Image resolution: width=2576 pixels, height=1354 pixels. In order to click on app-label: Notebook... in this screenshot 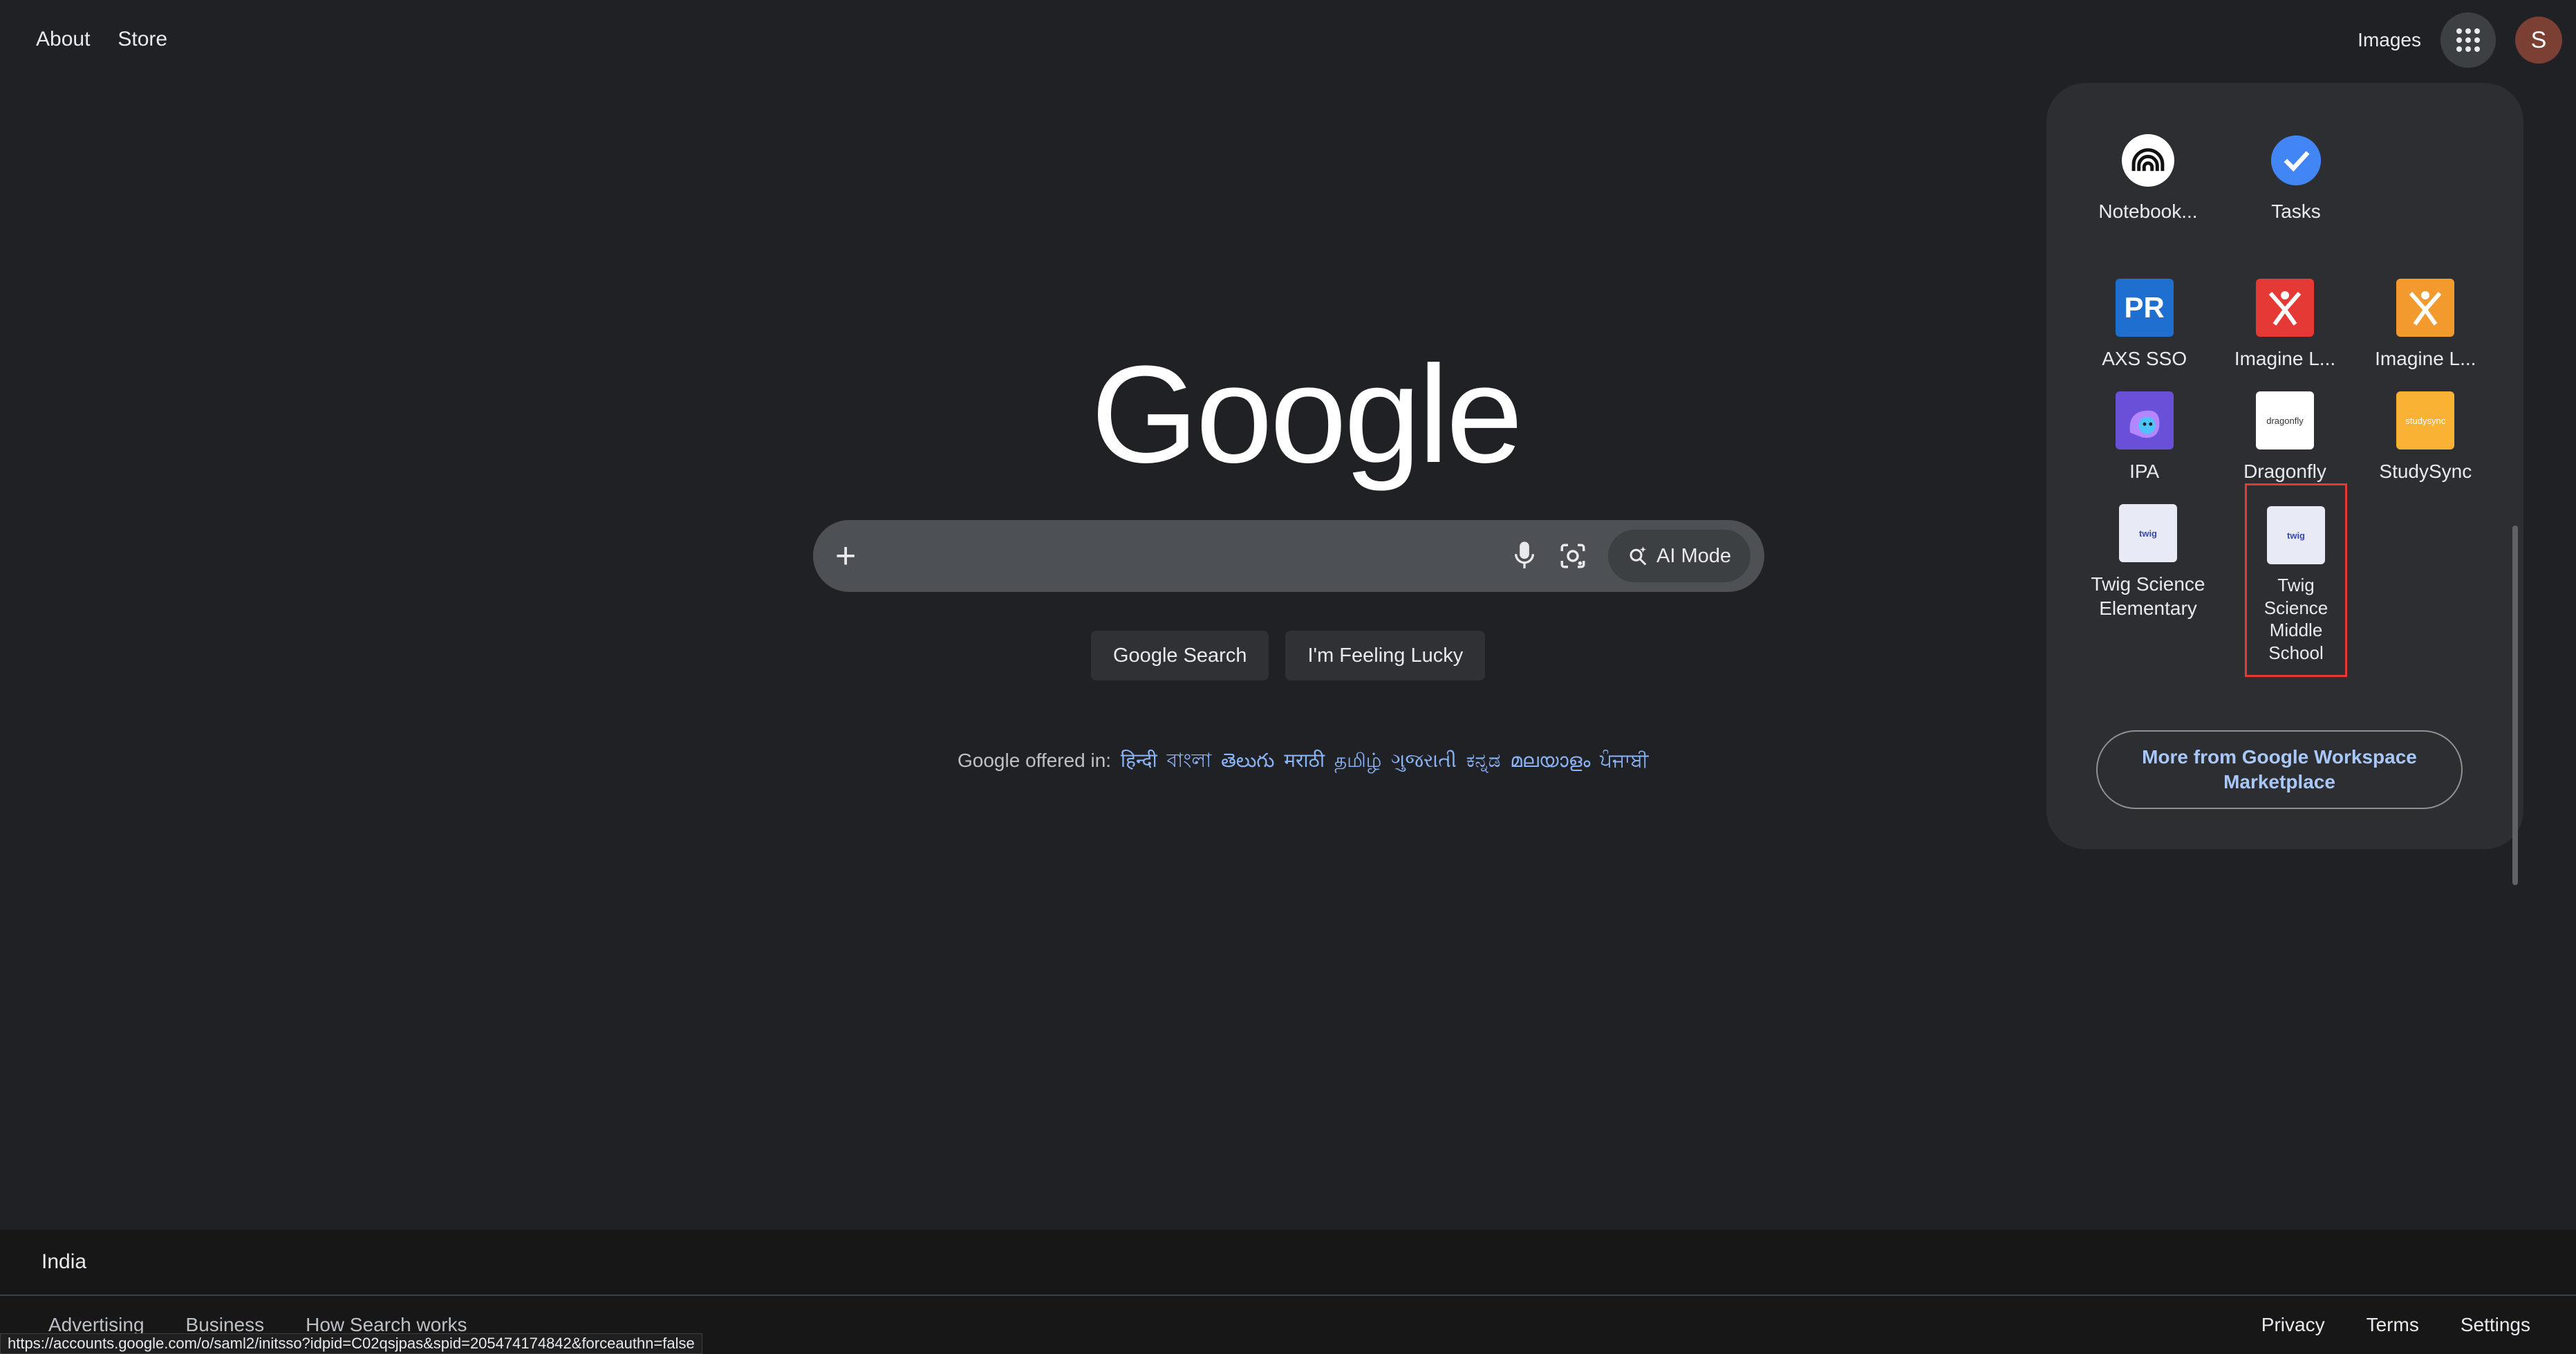, I will do `click(2148, 211)`.